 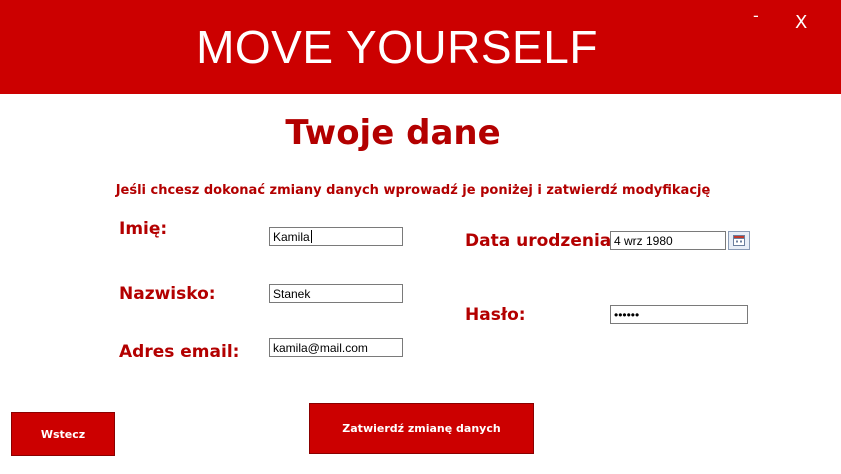 What do you see at coordinates (668, 240) in the screenshot?
I see `birthdate-picker: 4 wrz 1980` at bounding box center [668, 240].